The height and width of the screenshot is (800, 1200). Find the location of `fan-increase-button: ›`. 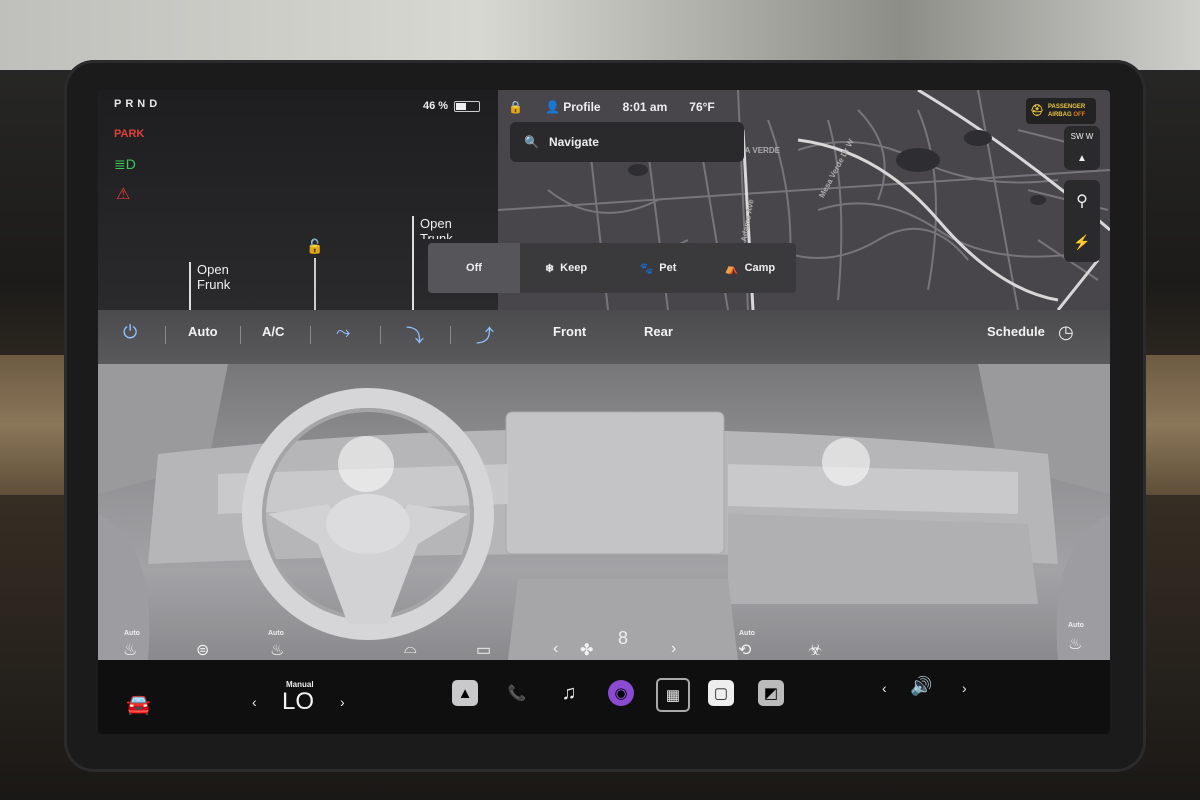

fan-increase-button: › is located at coordinates (673, 649).